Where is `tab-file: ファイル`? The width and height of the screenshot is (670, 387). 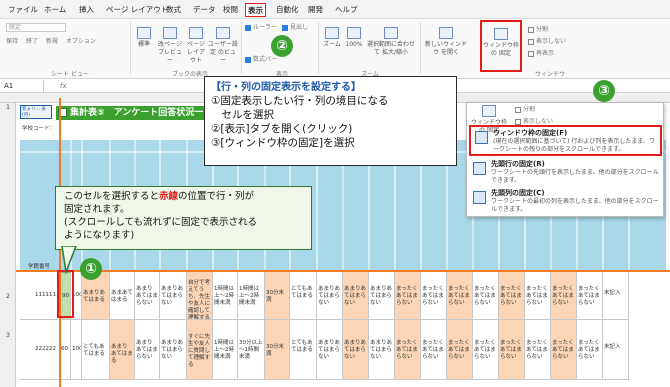 tab-file: ファイル is located at coordinates (23, 10).